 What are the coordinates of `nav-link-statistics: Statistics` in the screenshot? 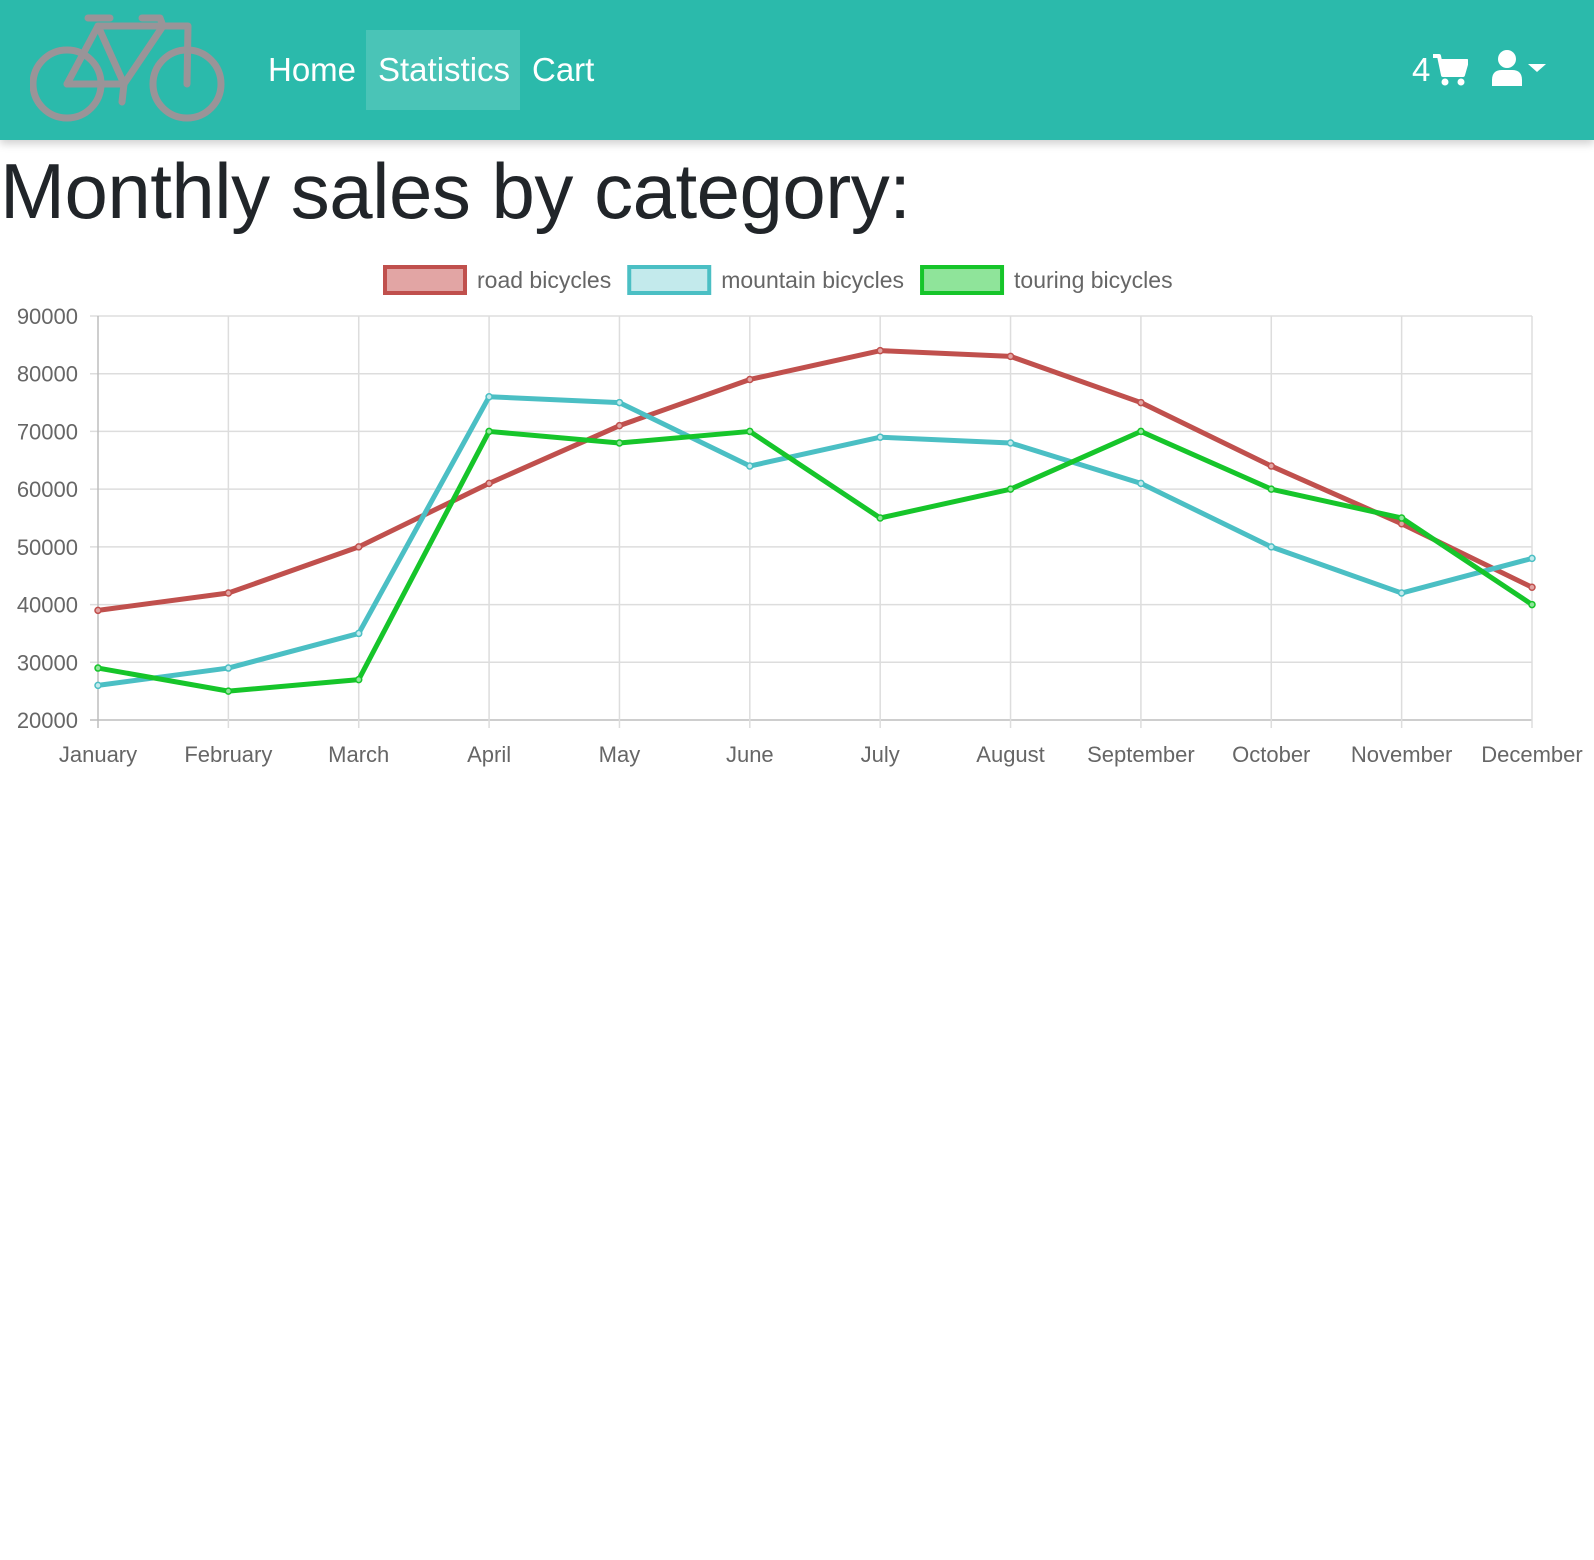 It's located at (443, 70).